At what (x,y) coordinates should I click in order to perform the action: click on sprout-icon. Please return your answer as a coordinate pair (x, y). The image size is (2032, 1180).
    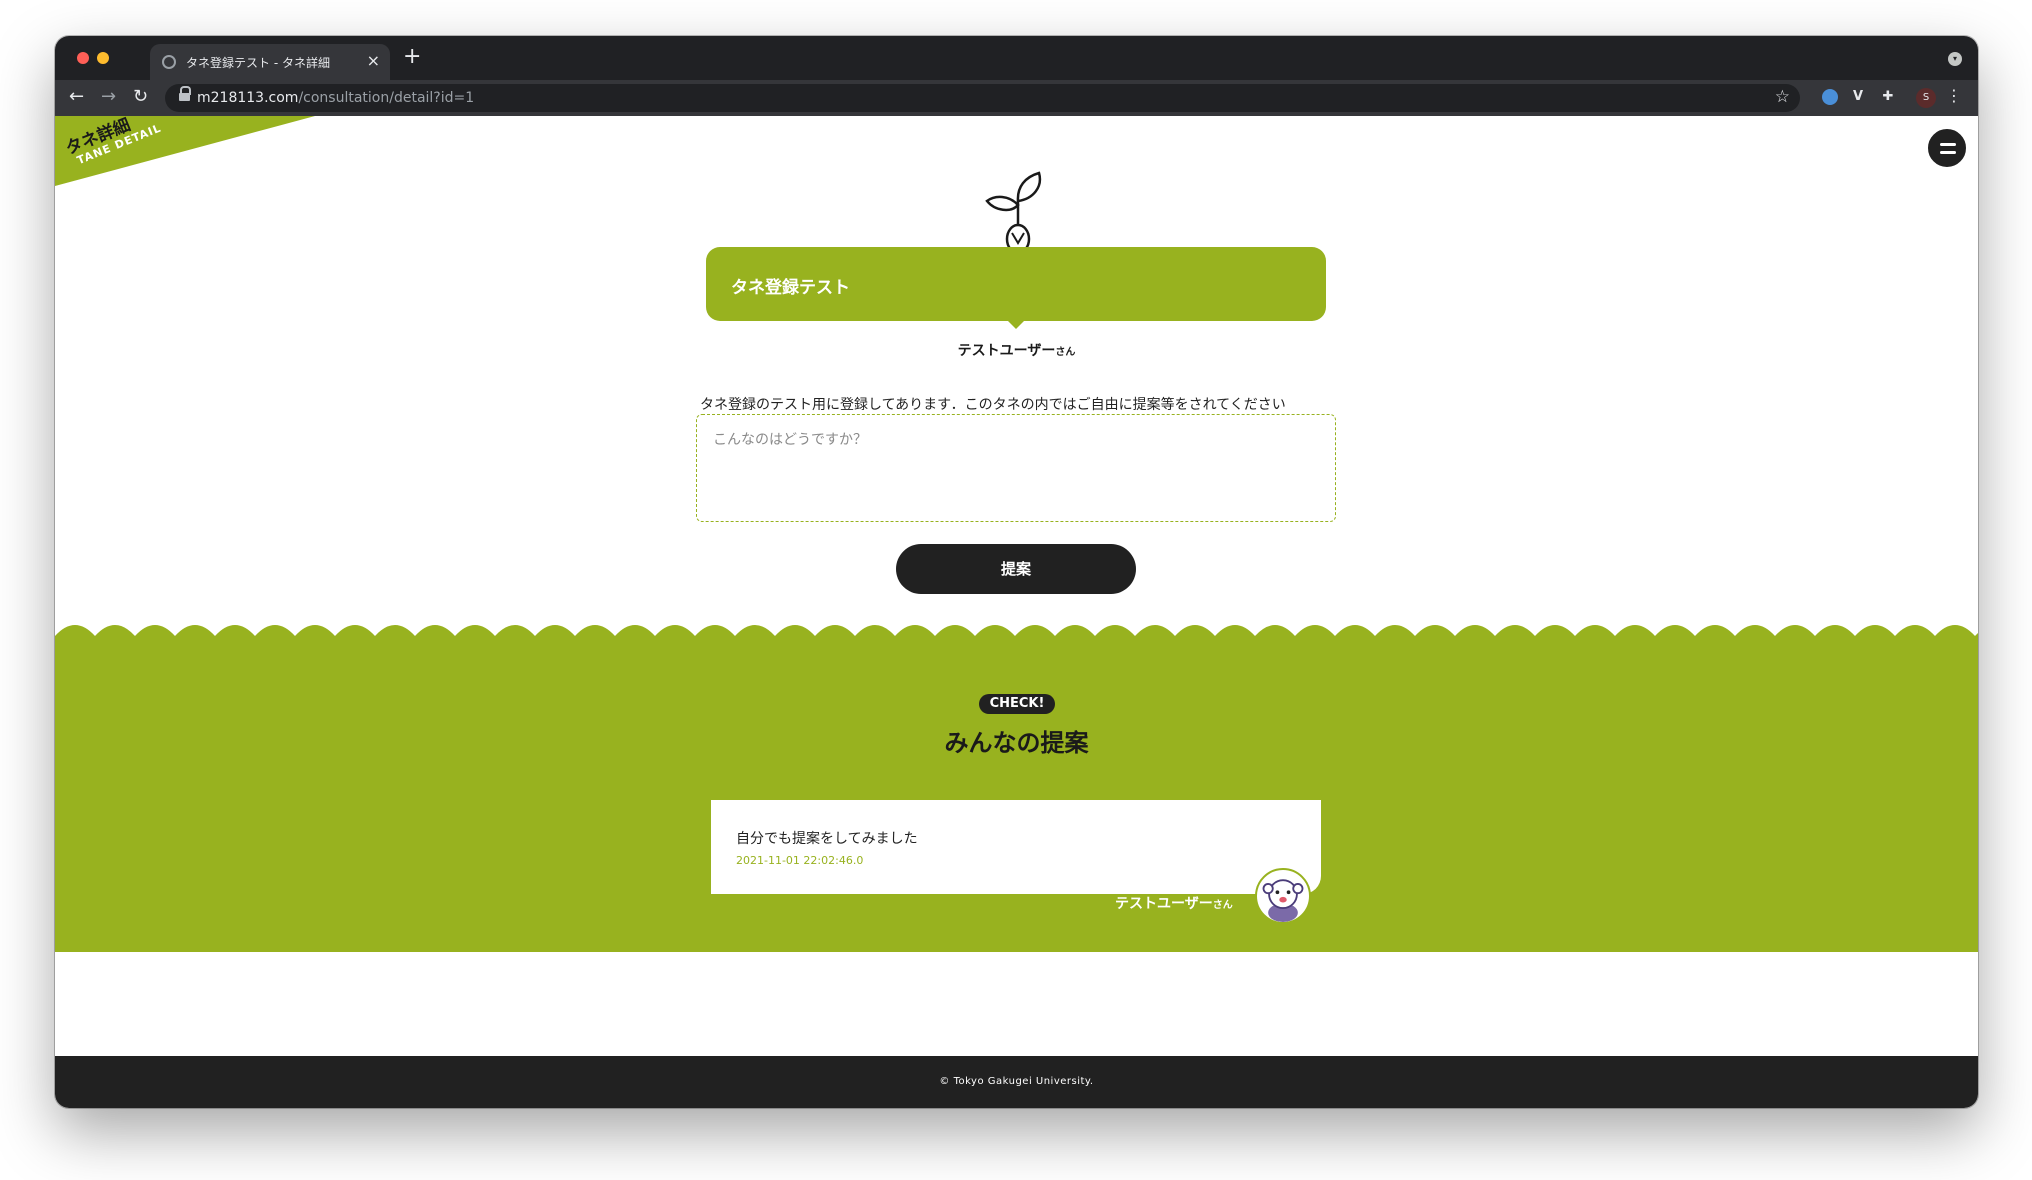
    Looking at the image, I should click on (1013, 213).